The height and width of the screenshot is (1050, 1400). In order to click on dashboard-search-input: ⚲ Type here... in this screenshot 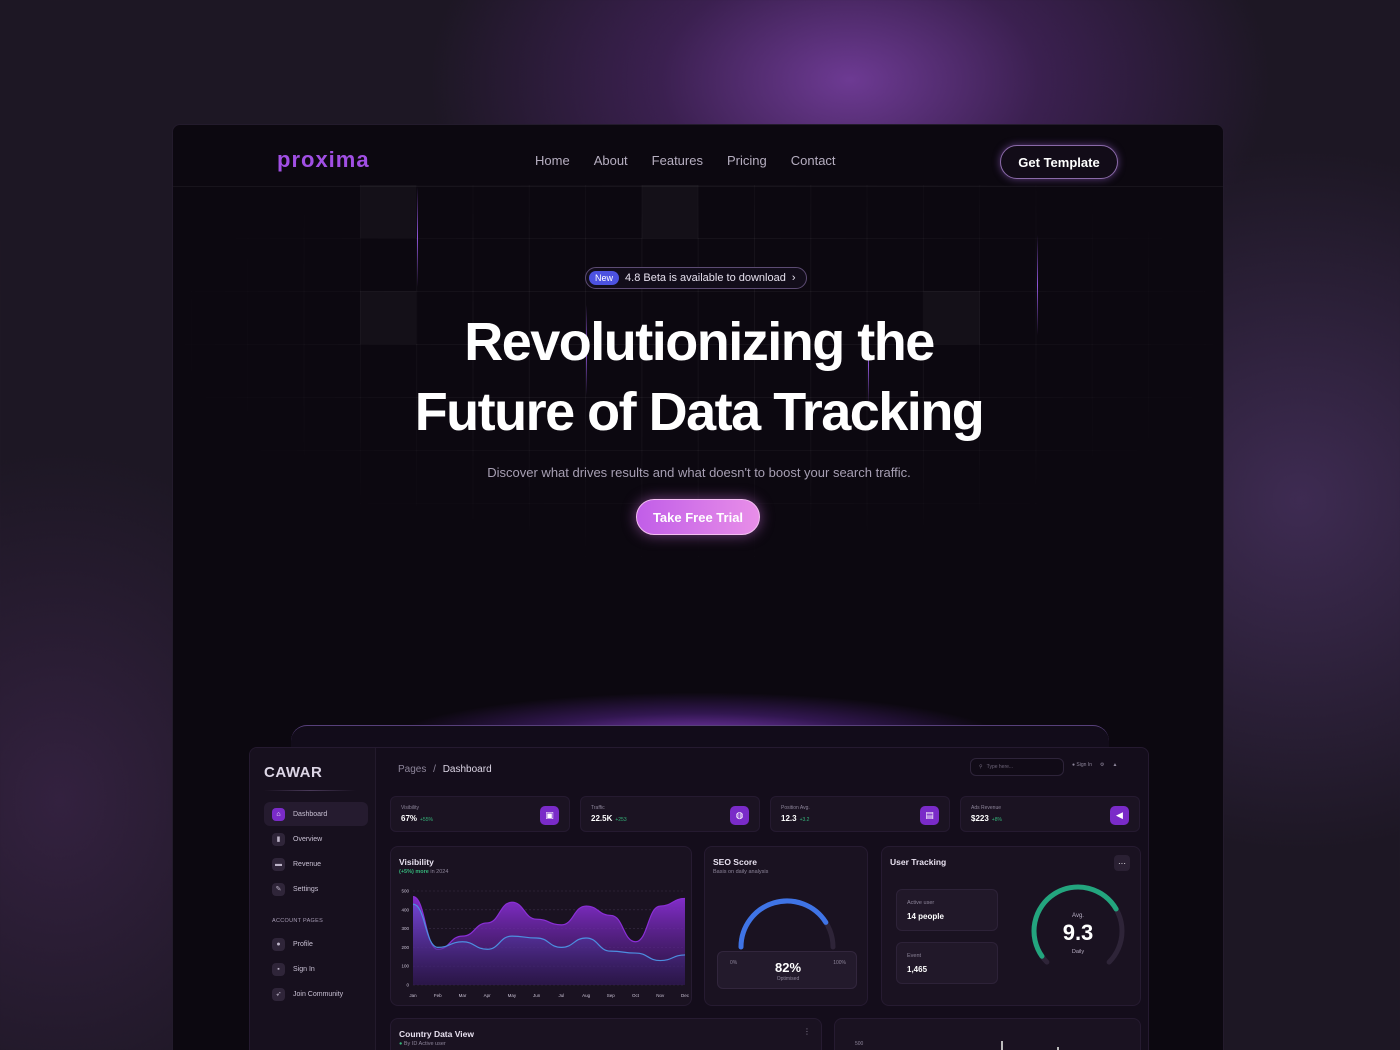, I will do `click(1017, 767)`.